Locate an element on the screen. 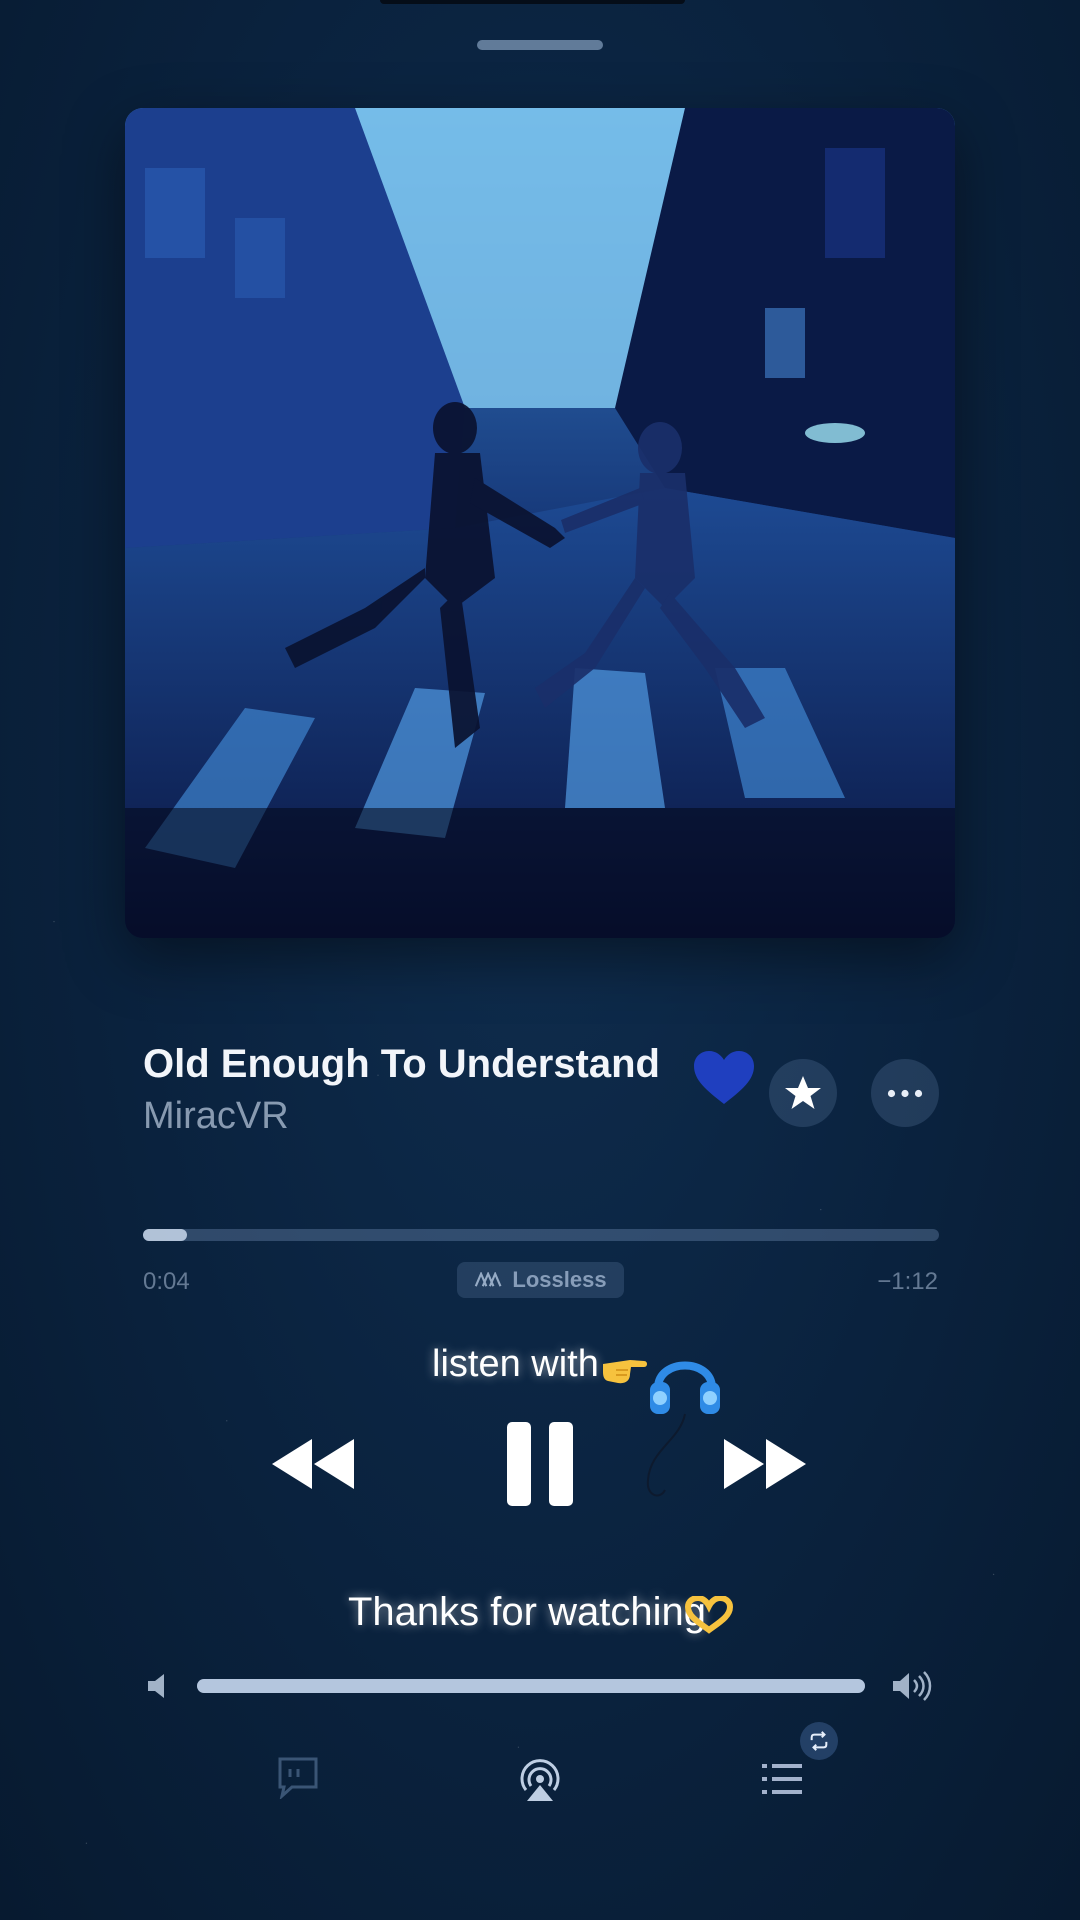 This screenshot has width=1080, height=1920. pause-icon is located at coordinates (540, 1464).